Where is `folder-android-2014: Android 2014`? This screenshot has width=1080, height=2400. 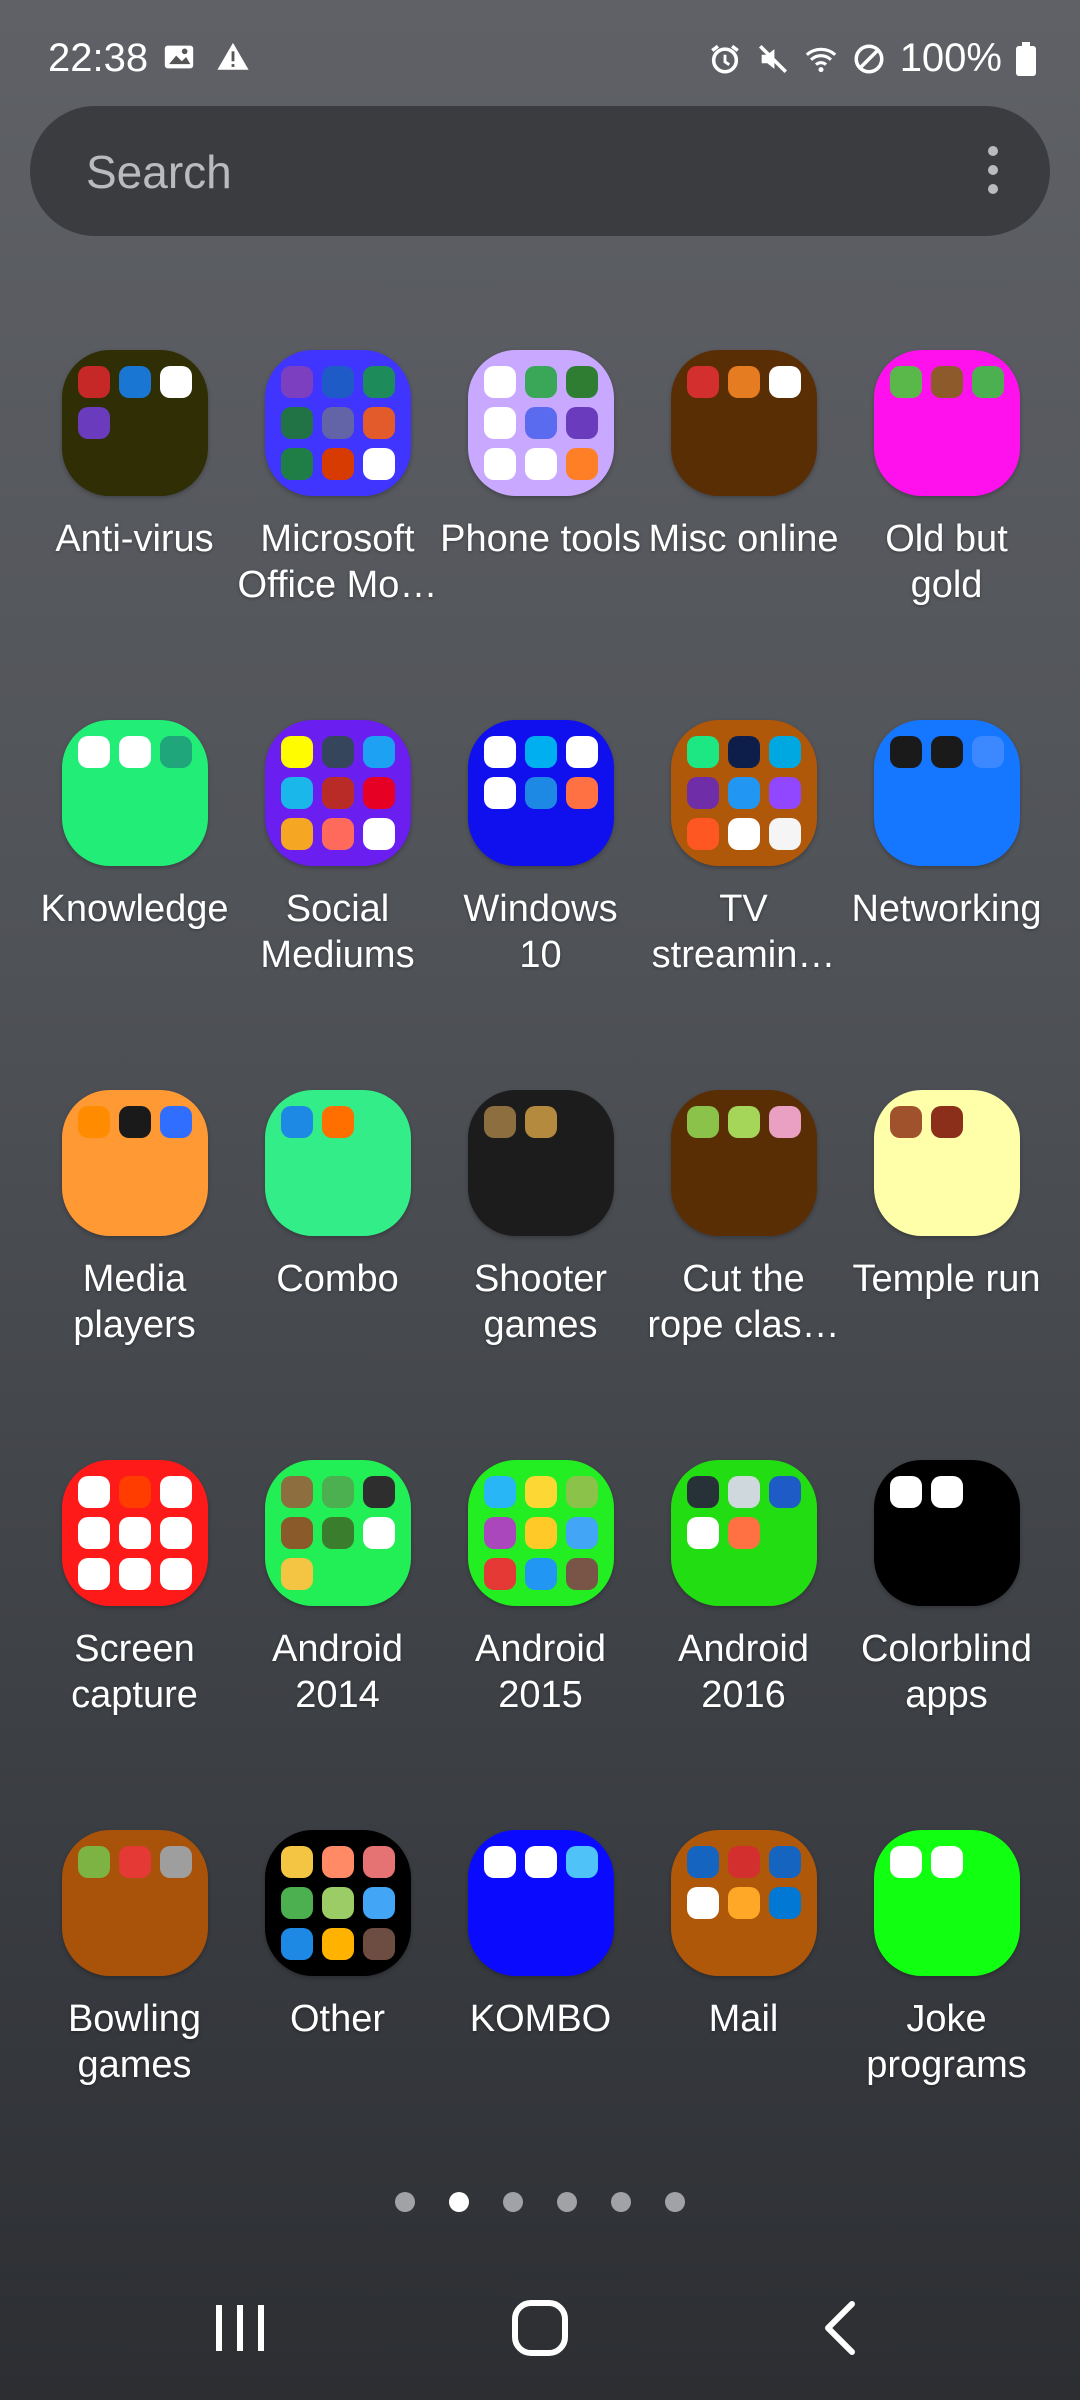
folder-android-2014: Android 2014 is located at coordinates (337, 1645).